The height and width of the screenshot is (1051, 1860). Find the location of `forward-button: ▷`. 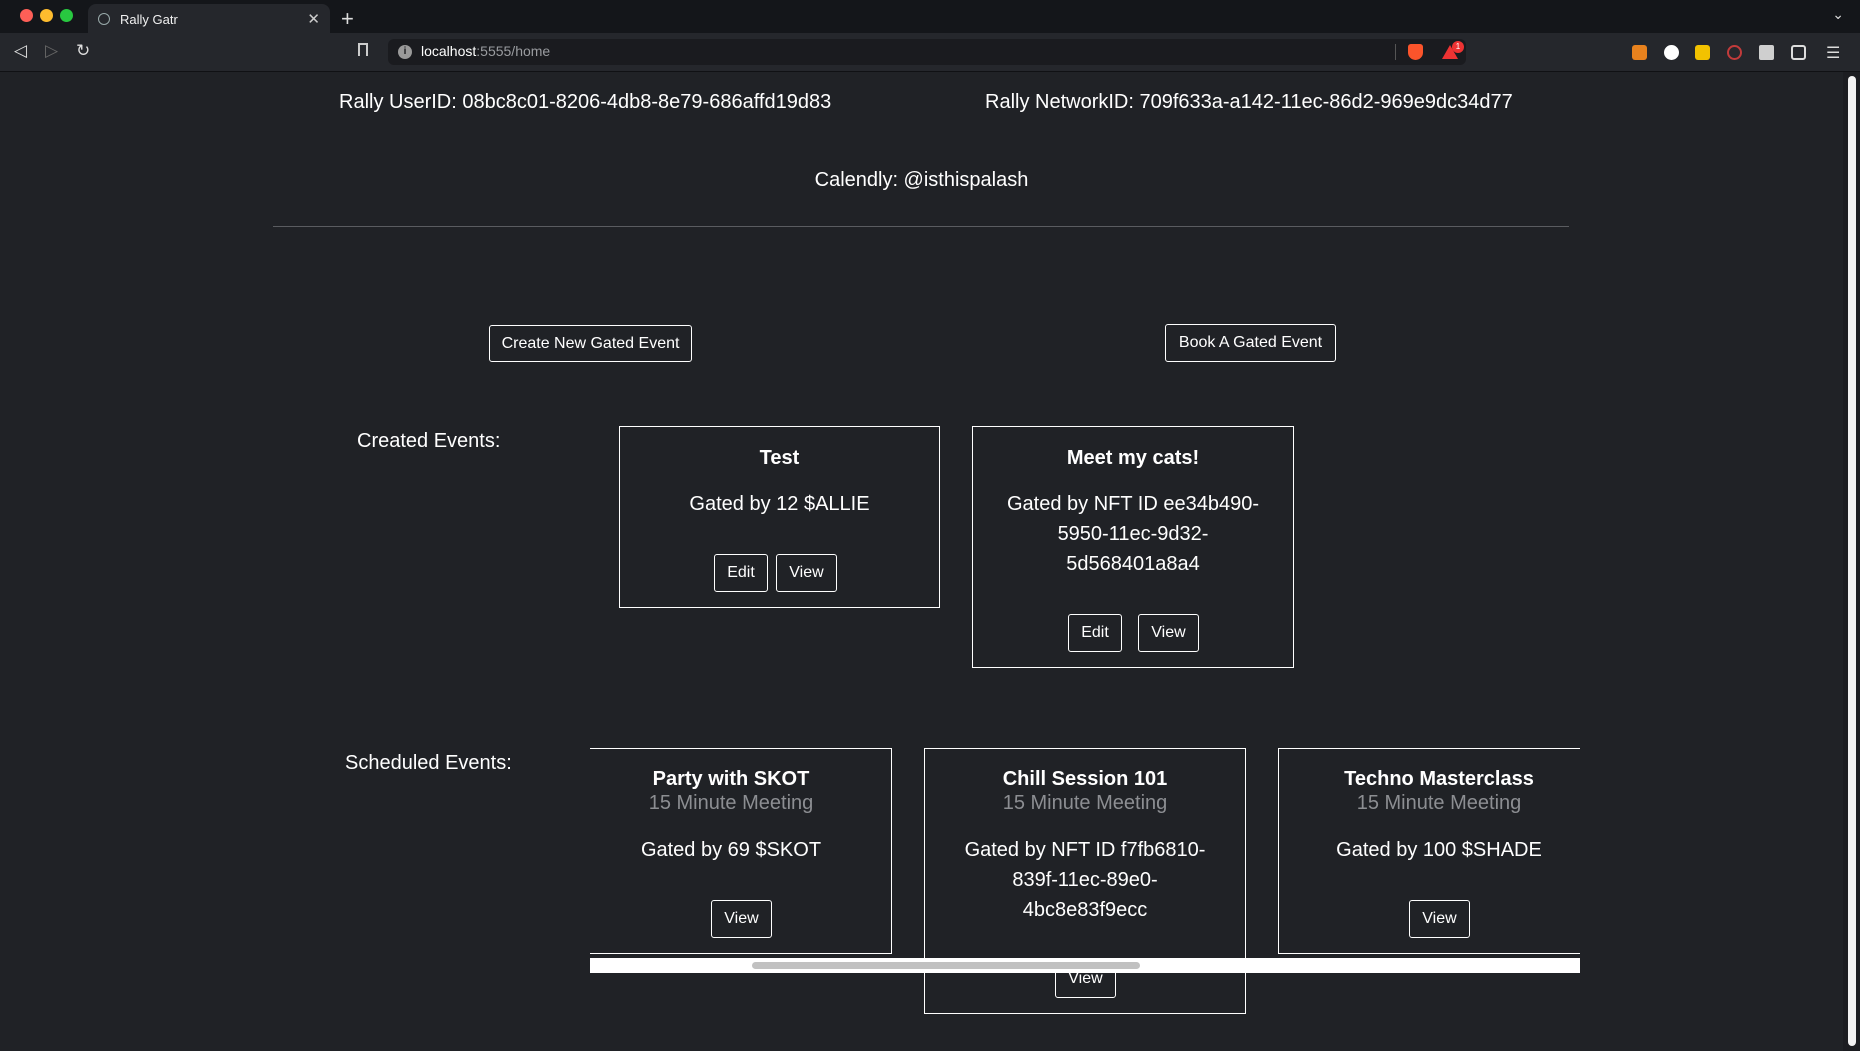

forward-button: ▷ is located at coordinates (51, 51).